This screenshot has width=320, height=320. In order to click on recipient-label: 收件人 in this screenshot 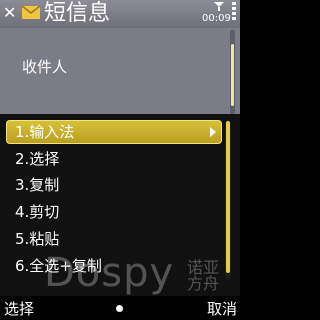, I will do `click(45, 67)`.